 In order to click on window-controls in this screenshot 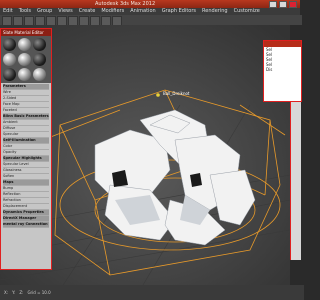, I will do `click(283, 4)`.